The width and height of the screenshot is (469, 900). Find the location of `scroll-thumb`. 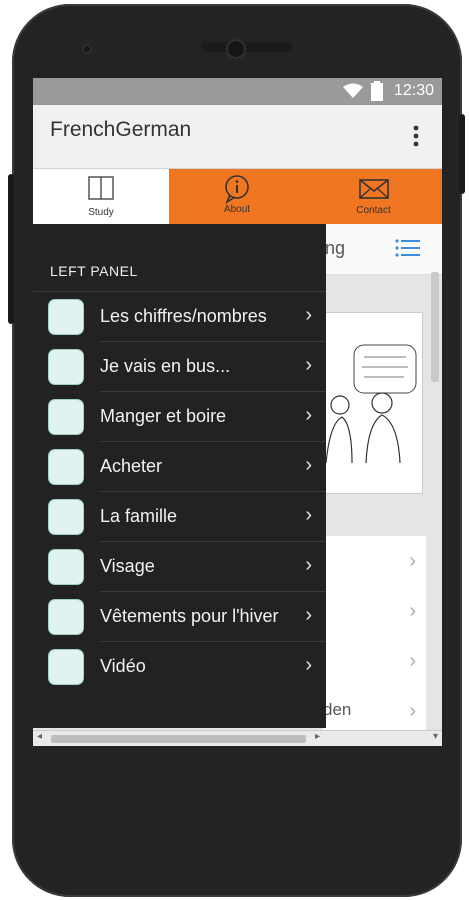

scroll-thumb is located at coordinates (178, 739).